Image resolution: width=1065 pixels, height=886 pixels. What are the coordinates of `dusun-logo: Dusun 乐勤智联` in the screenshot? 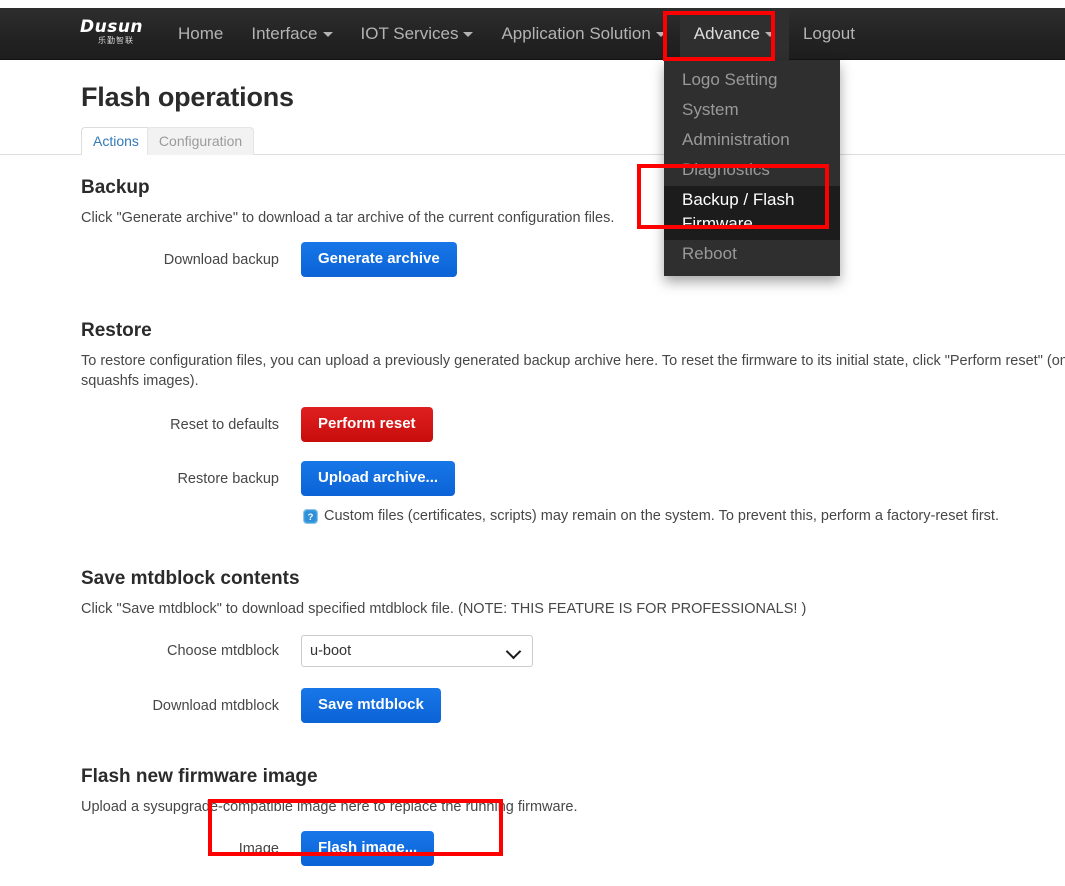 It's located at (113, 34).